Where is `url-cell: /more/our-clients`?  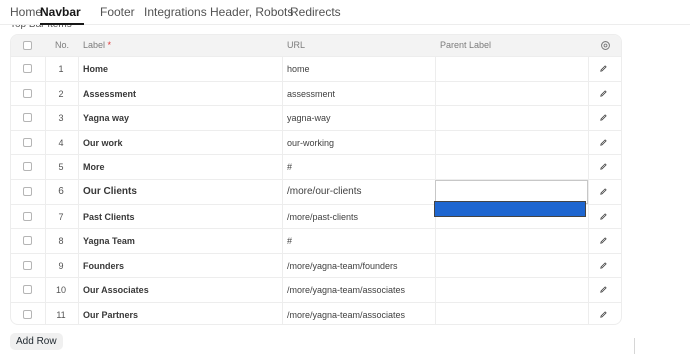 url-cell: /more/our-clients is located at coordinates (324, 191).